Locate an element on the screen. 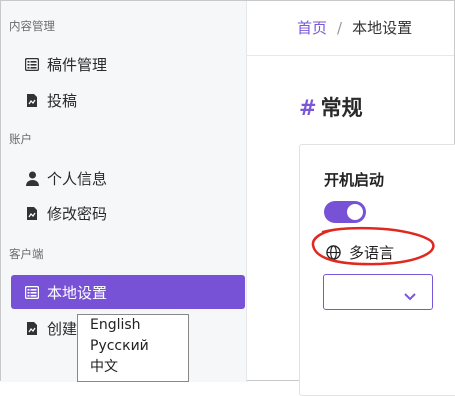 This screenshot has width=455, height=396. page-title-text: 常规 is located at coordinates (341, 108).